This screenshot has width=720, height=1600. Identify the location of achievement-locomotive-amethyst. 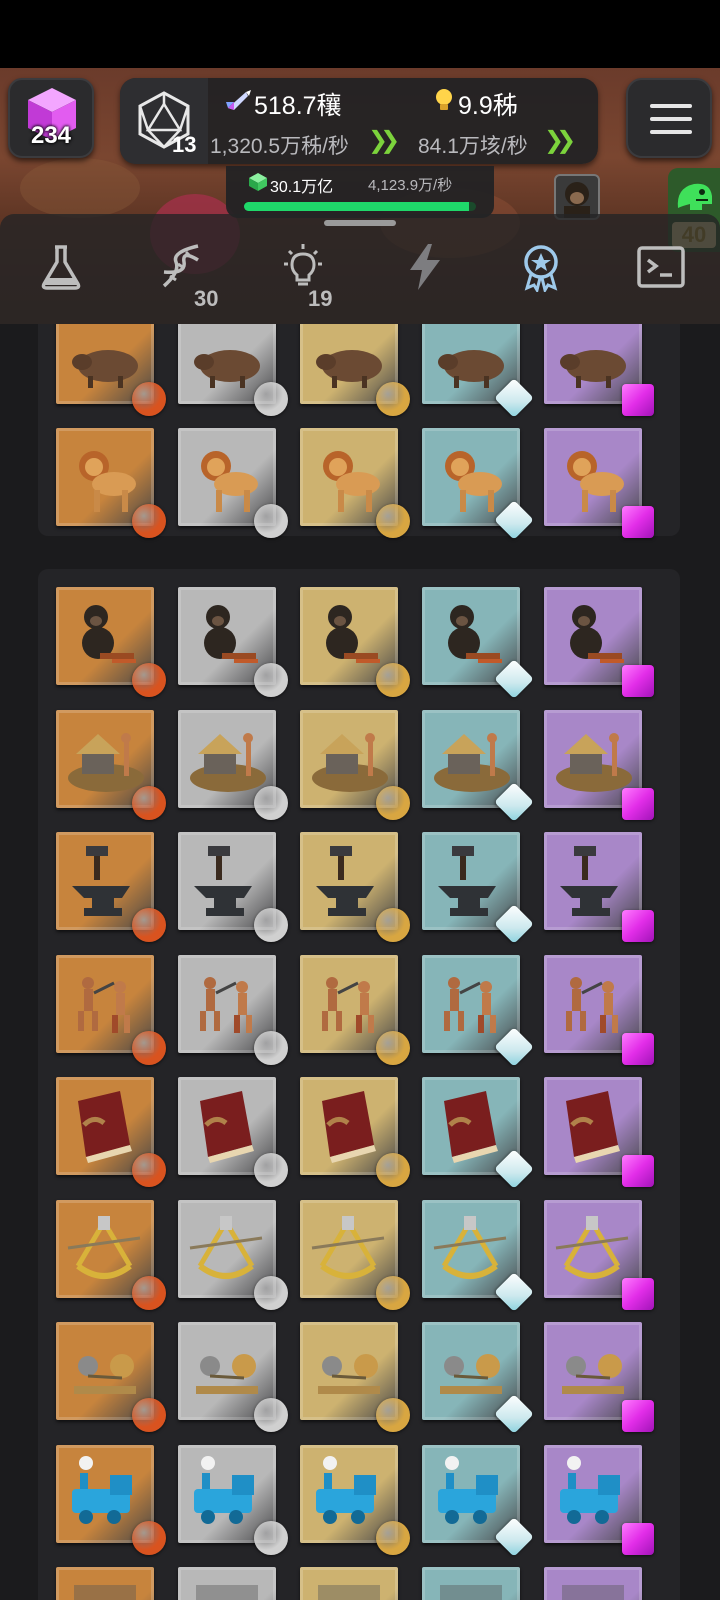
(599, 1499).